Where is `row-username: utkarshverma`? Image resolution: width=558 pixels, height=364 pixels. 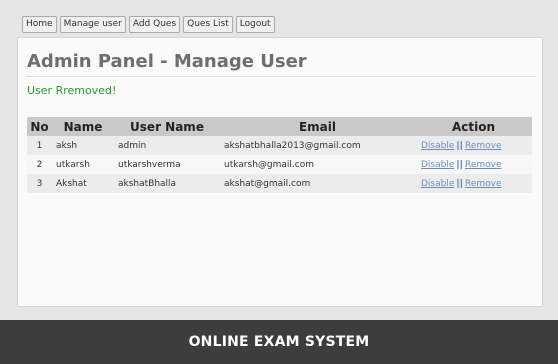
row-username: utkarshverma is located at coordinates (167, 164).